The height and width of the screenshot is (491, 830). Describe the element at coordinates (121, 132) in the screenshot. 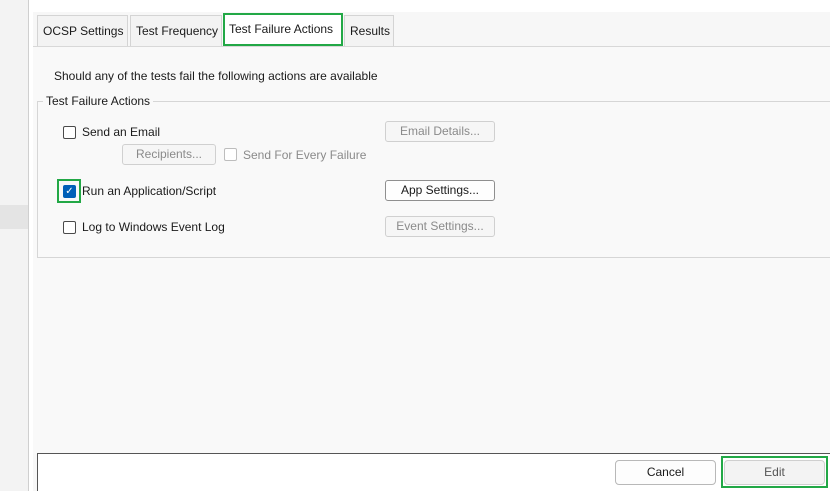

I see `send-email-label: Send an Email` at that location.